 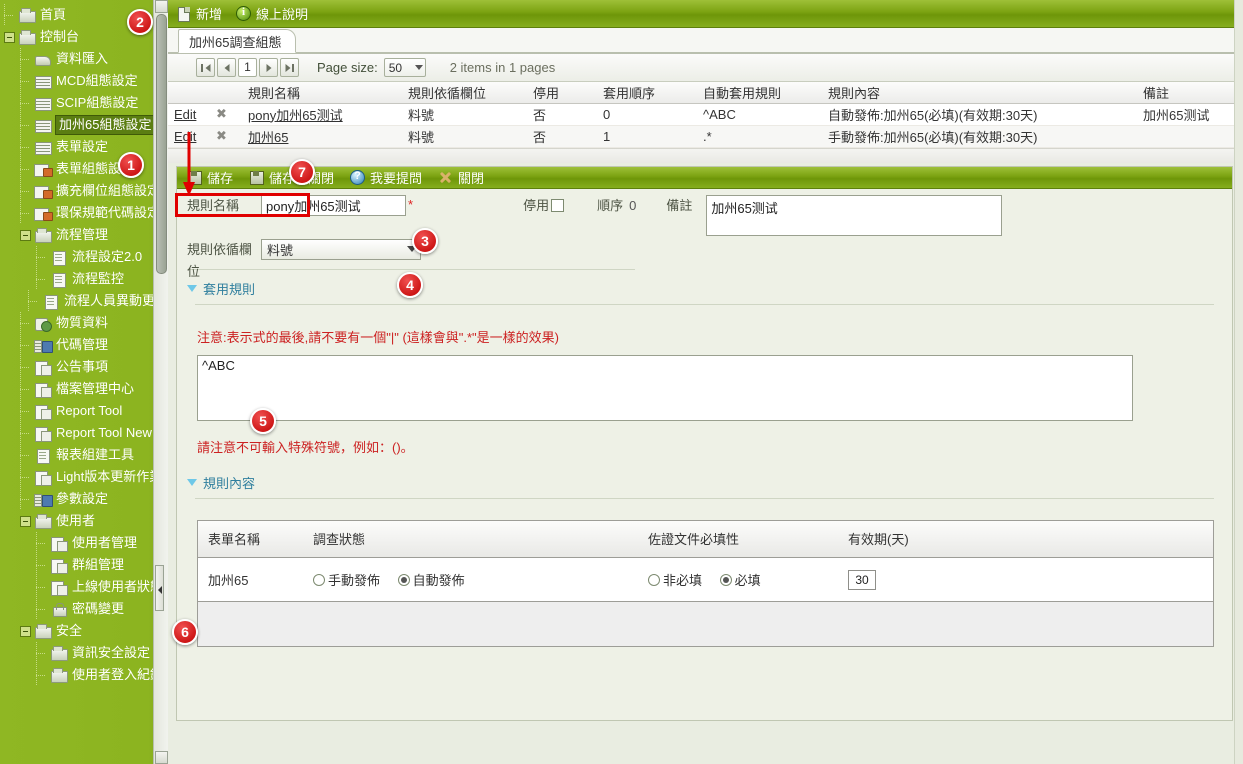 What do you see at coordinates (84, 147) in the screenshot?
I see `sidebar-item-6: 表單設定` at bounding box center [84, 147].